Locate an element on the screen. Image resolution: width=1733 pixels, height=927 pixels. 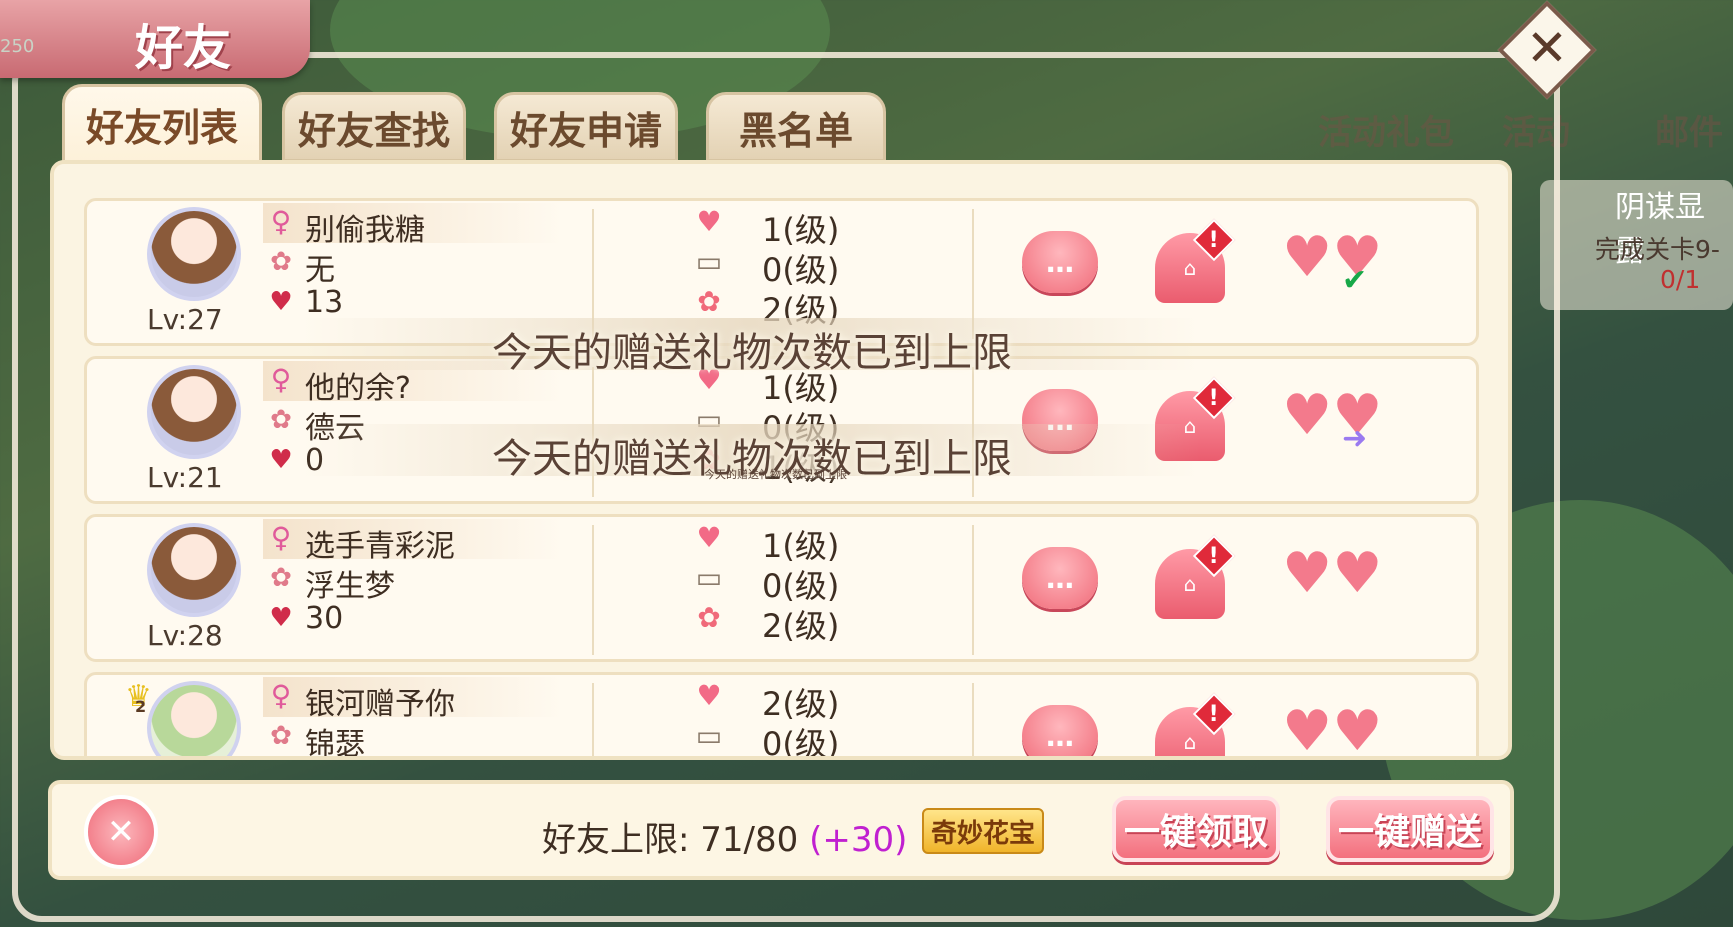
page-title: 好友 is located at coordinates (183, 48).